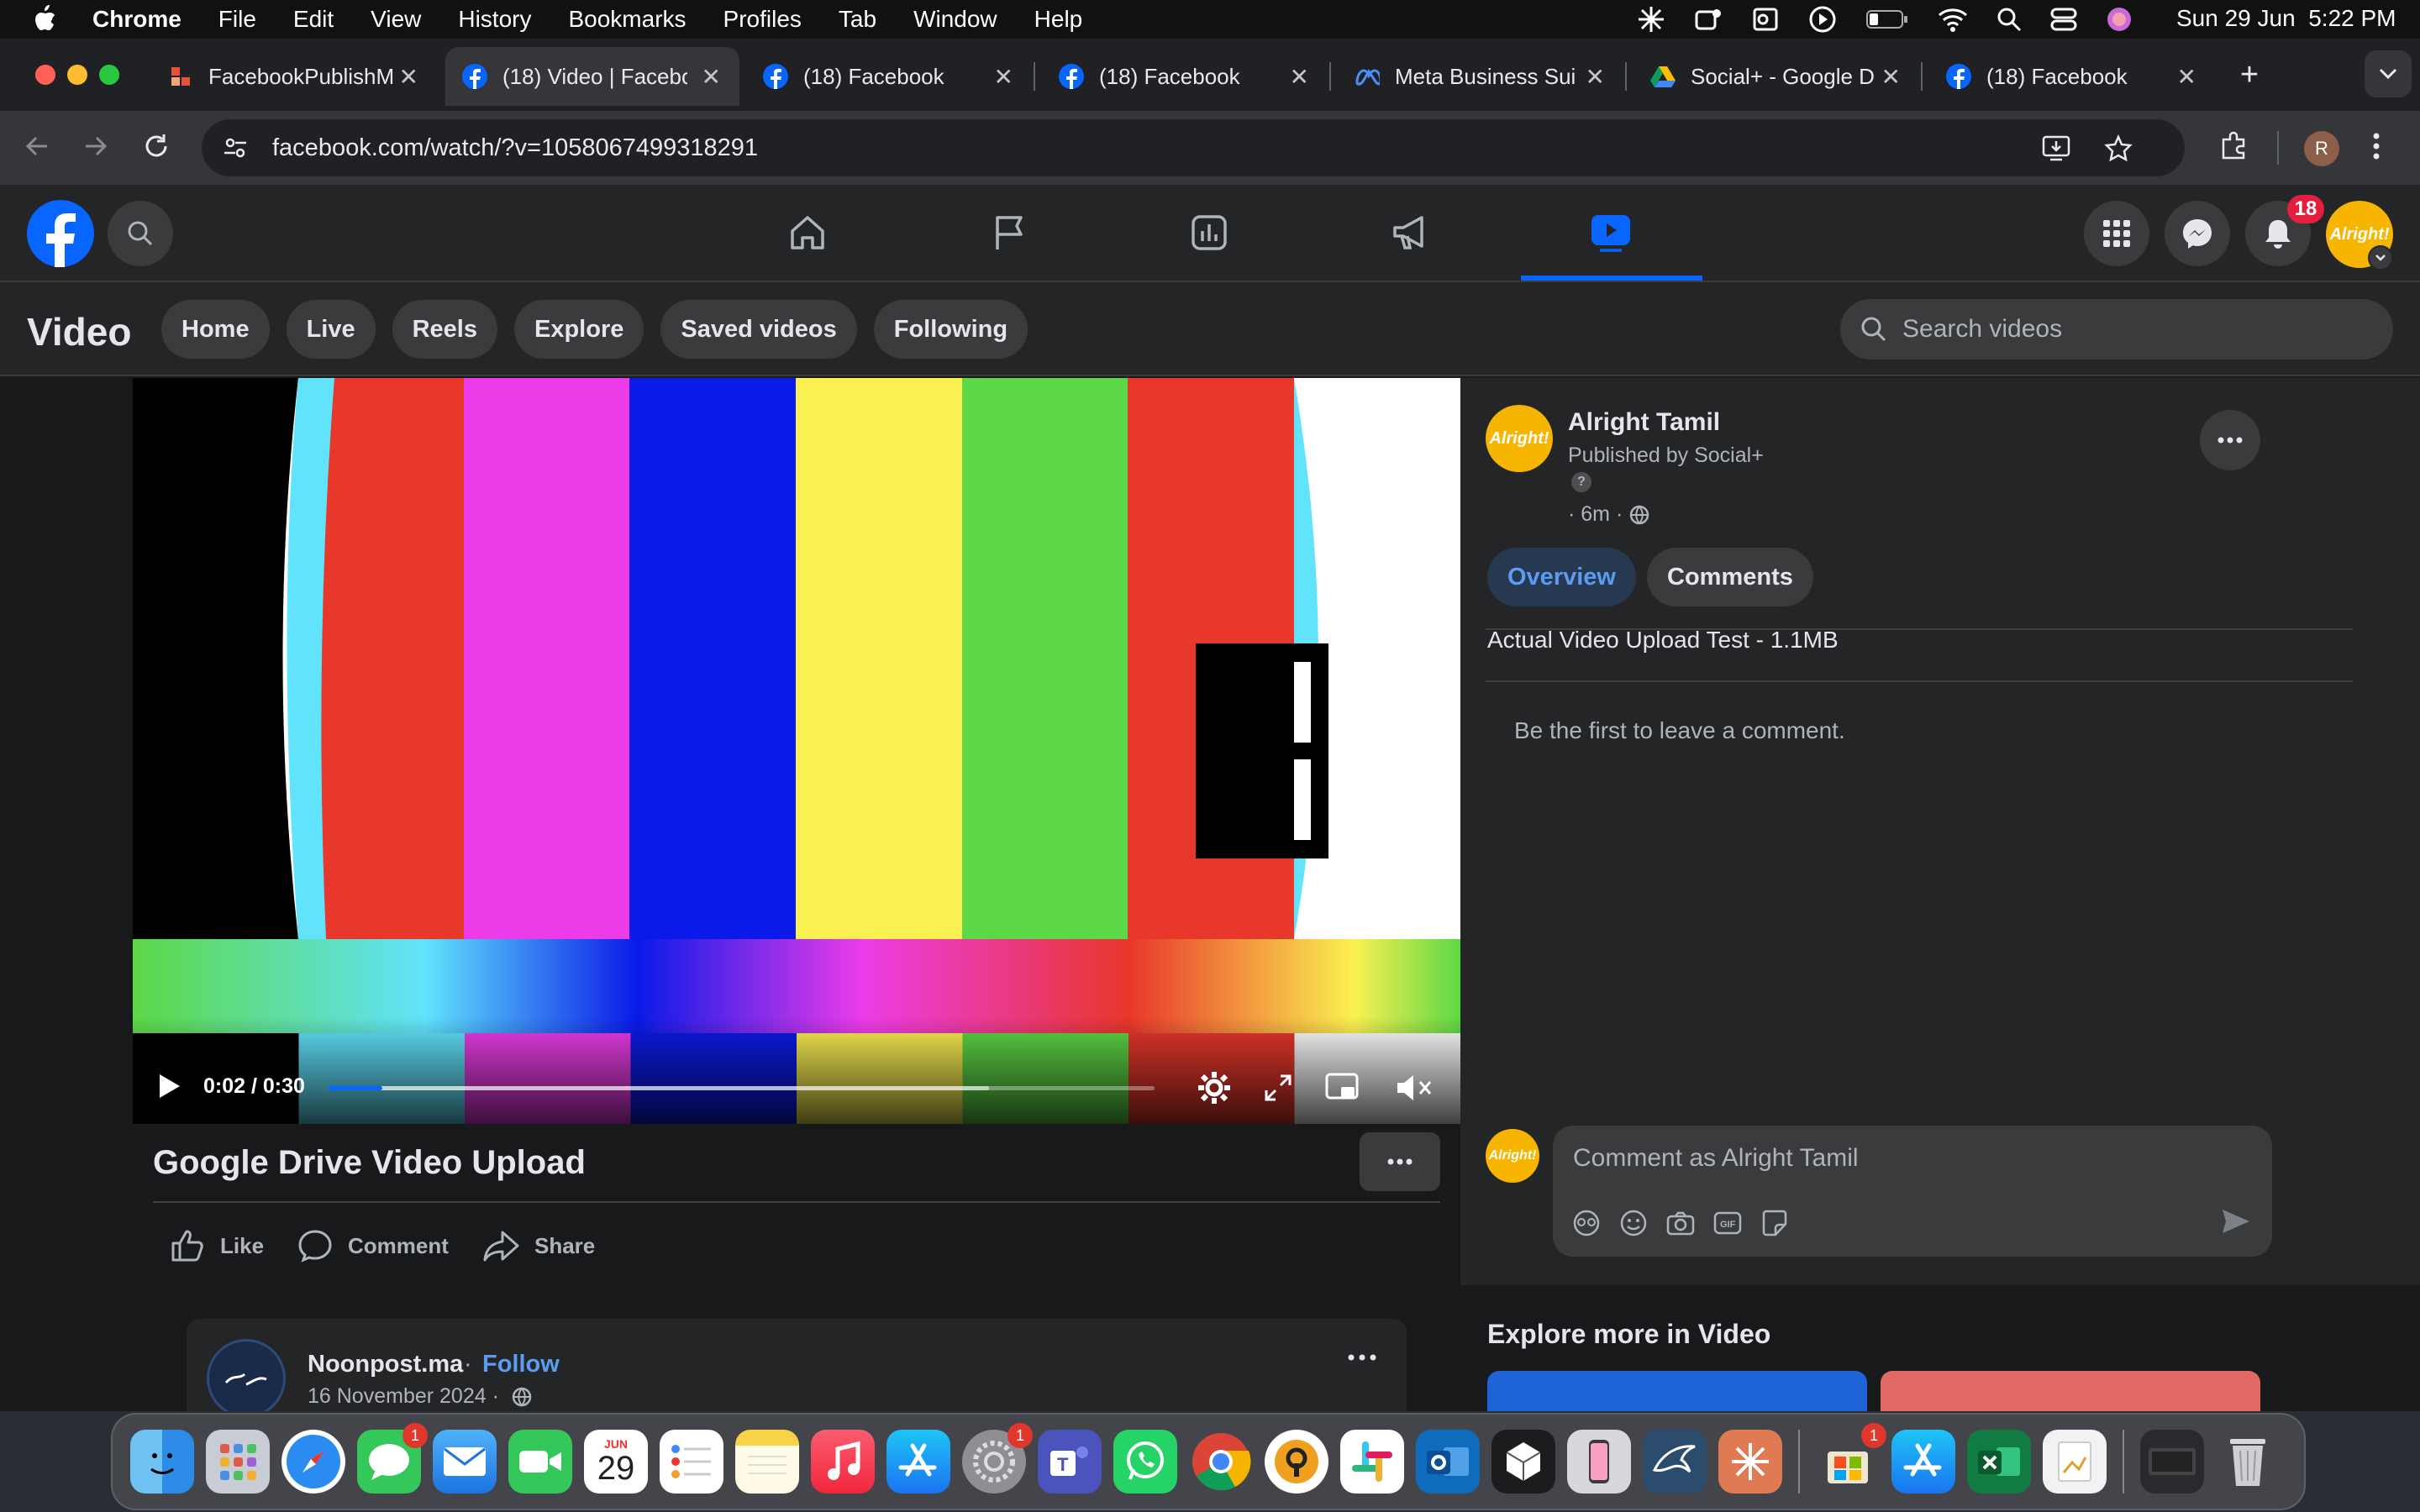 The height and width of the screenshot is (1512, 2420). What do you see at coordinates (1414, 1088) in the screenshot?
I see `mute-speaker-icon` at bounding box center [1414, 1088].